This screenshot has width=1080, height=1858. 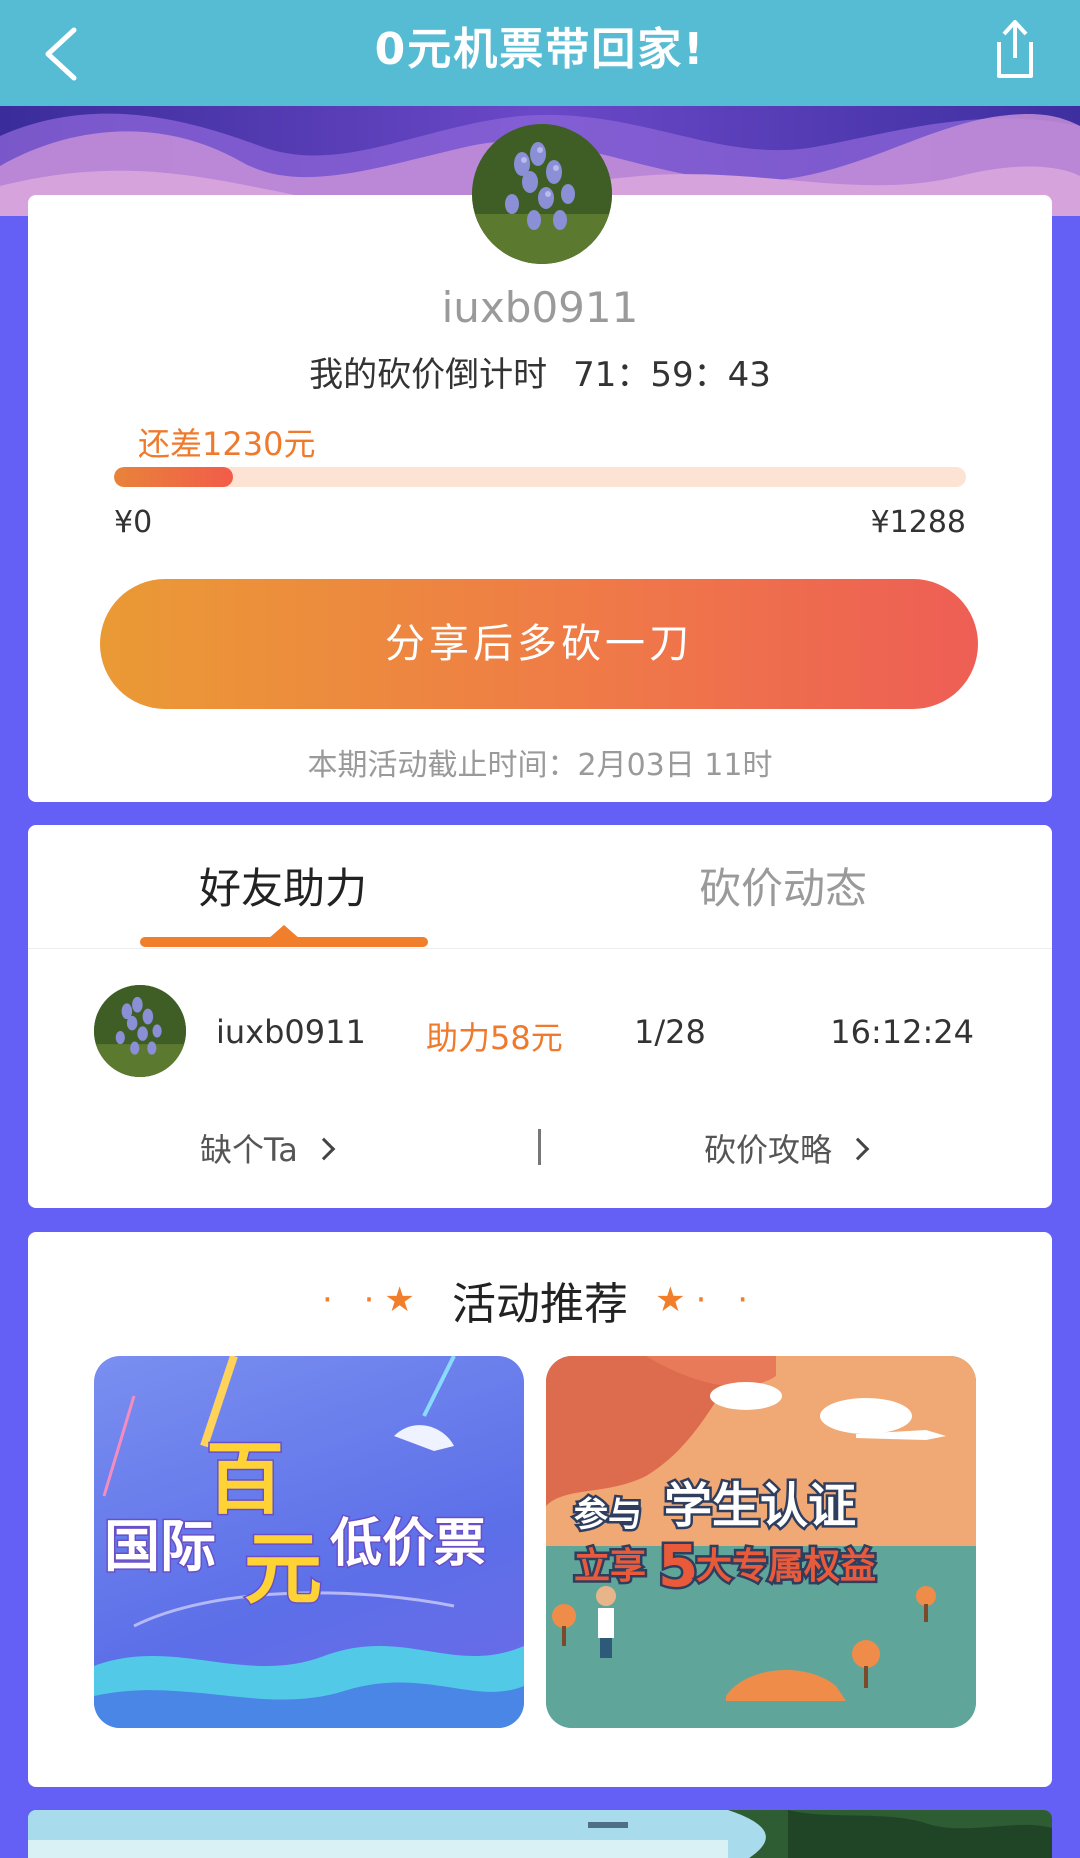 I want to click on promo-text-prefix: 参与, so click(x=608, y=1515).